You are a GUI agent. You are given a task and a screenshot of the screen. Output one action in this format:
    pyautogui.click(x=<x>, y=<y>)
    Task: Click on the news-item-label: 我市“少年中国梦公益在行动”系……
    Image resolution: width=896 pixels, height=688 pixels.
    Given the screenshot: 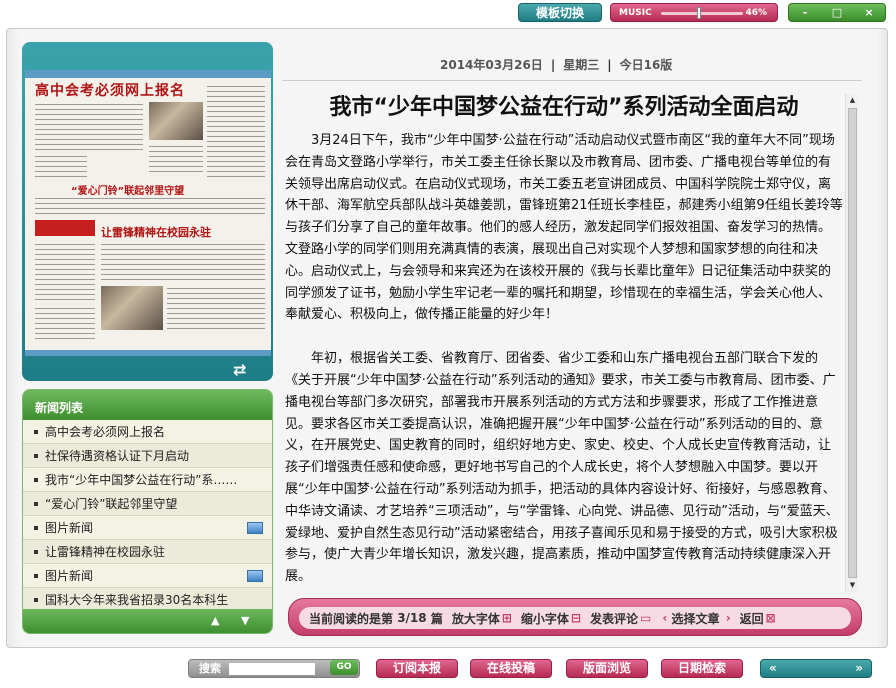 What is the action you would take?
    pyautogui.click(x=141, y=480)
    